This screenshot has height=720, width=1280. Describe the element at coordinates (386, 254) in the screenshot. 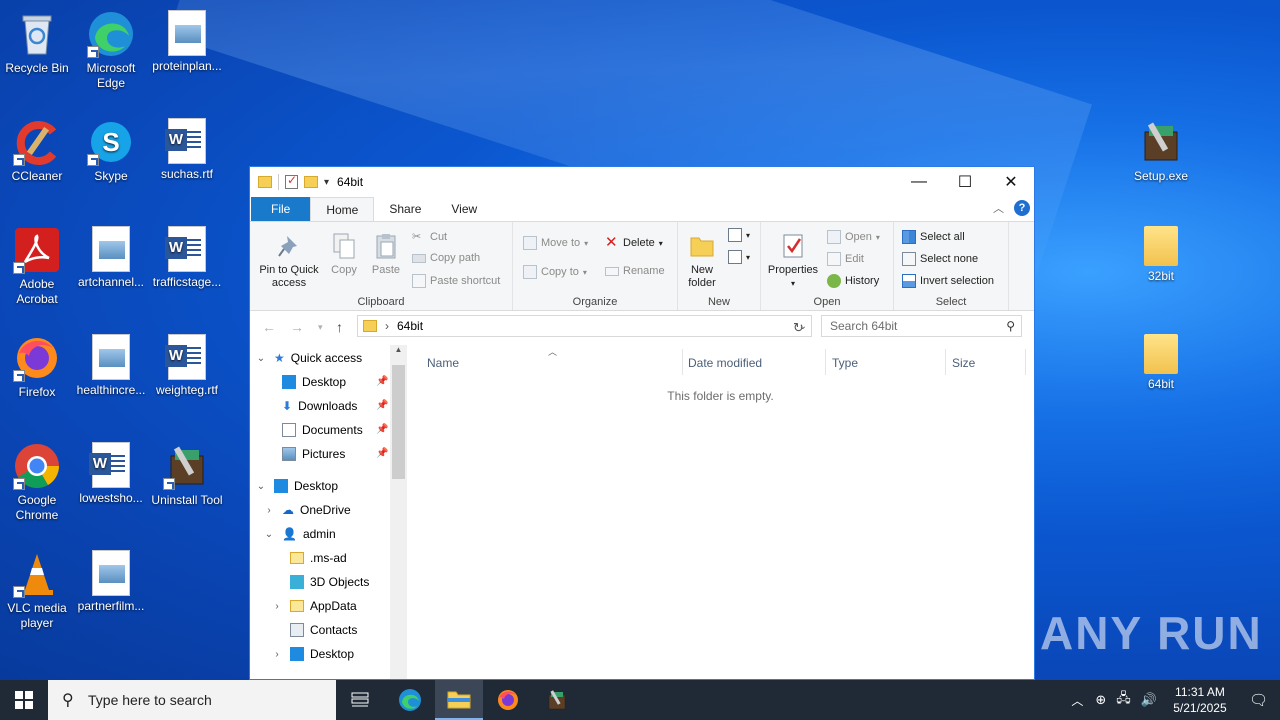

I see `paste-button: Paste` at that location.